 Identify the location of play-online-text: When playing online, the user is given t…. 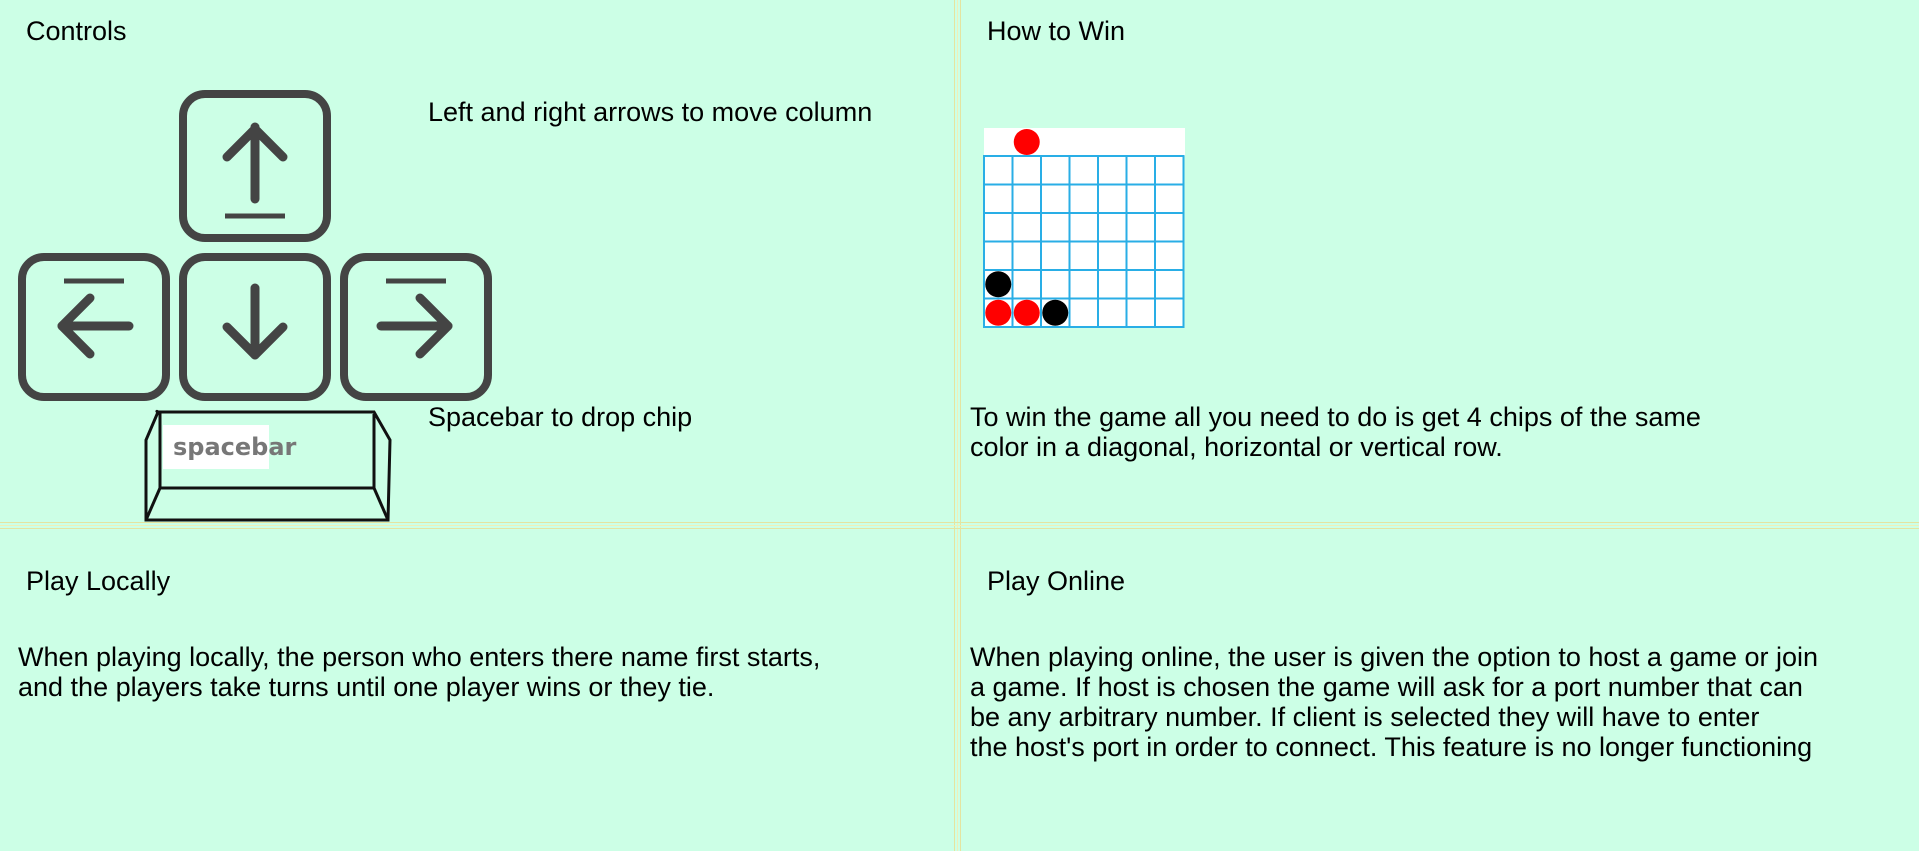
(1394, 702).